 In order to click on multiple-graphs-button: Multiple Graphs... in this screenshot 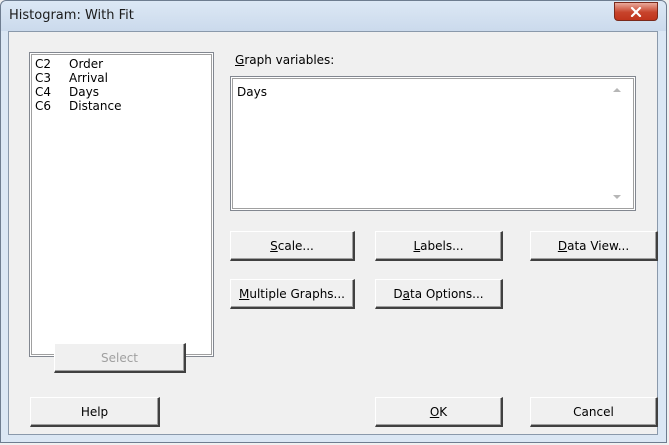, I will do `click(292, 294)`.